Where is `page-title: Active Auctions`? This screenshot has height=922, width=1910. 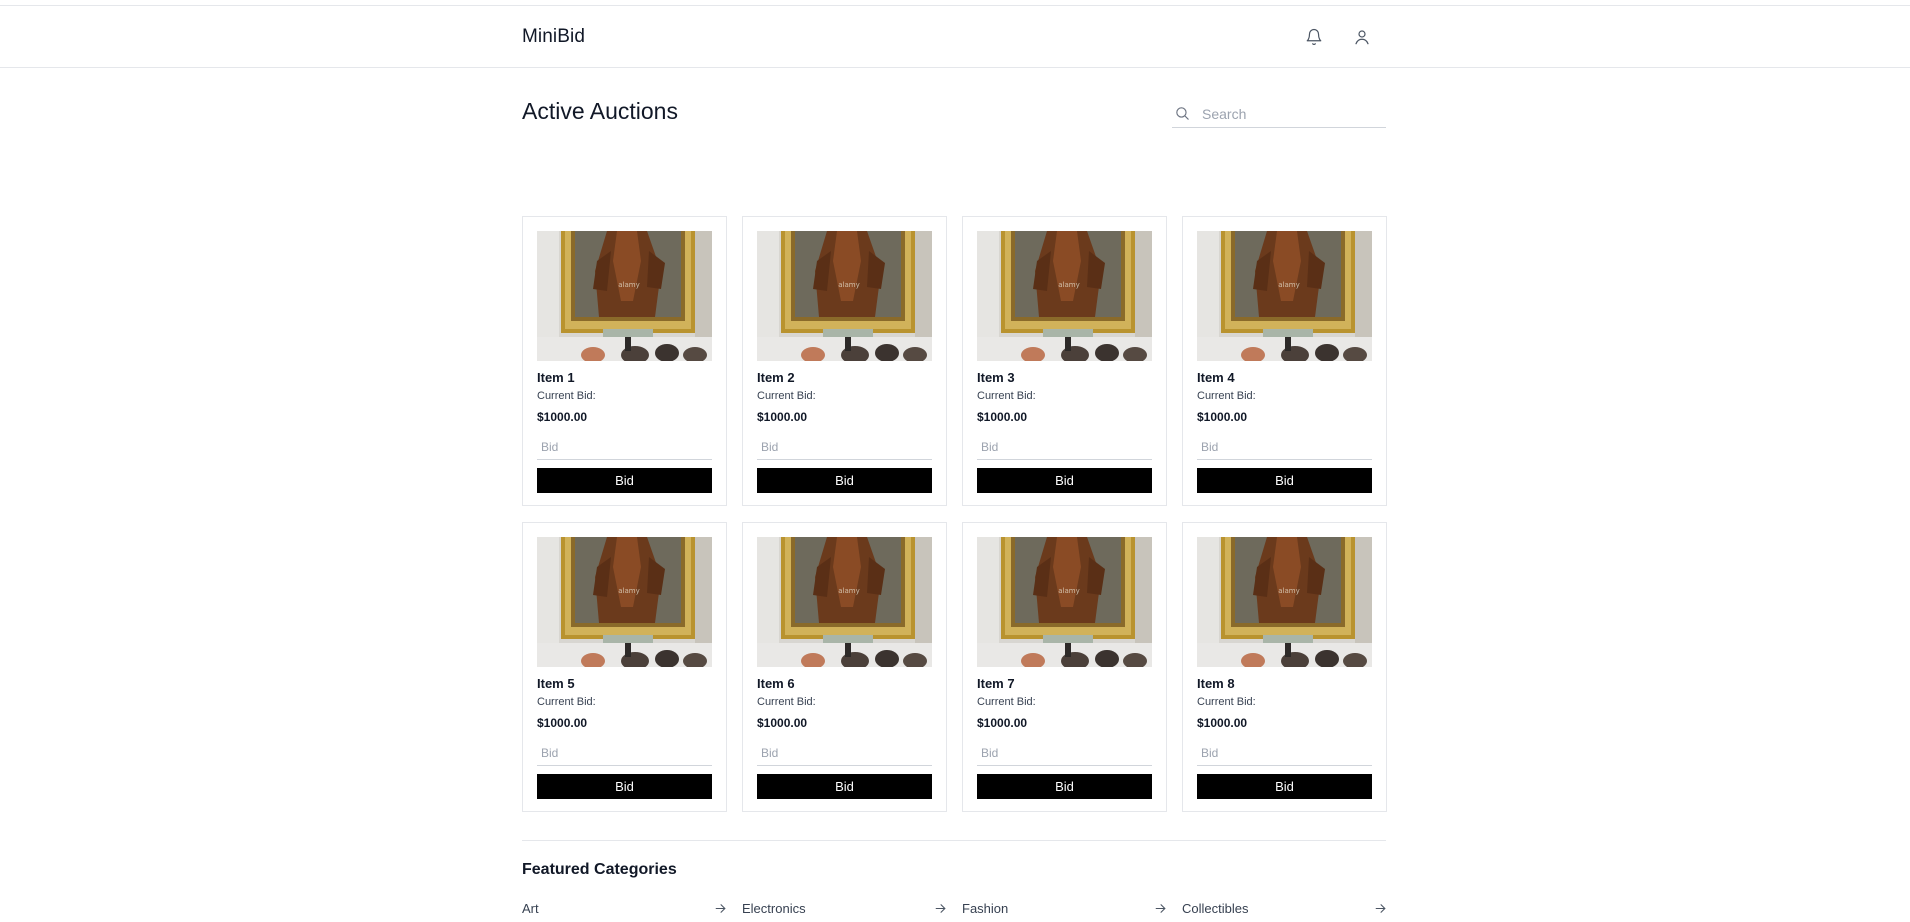
page-title: Active Auctions is located at coordinates (600, 111).